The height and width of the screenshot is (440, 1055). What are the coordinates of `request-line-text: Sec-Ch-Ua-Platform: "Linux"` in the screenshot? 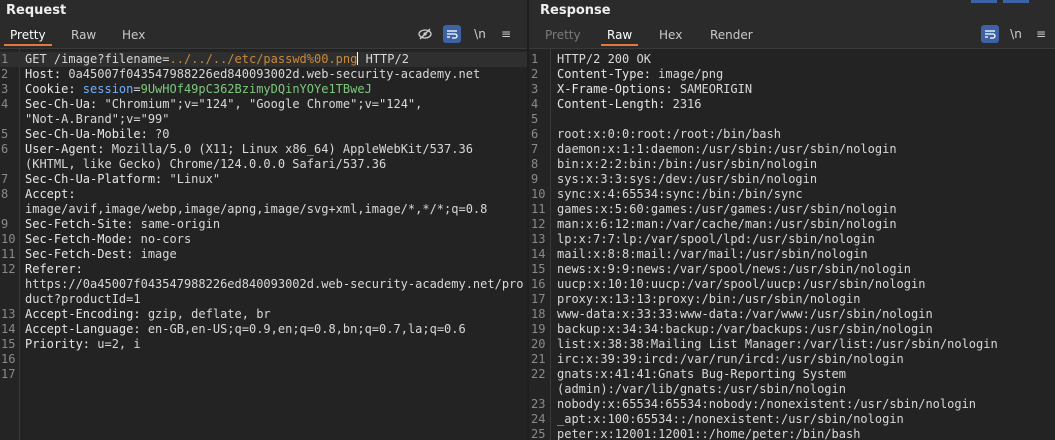 It's located at (123, 179).